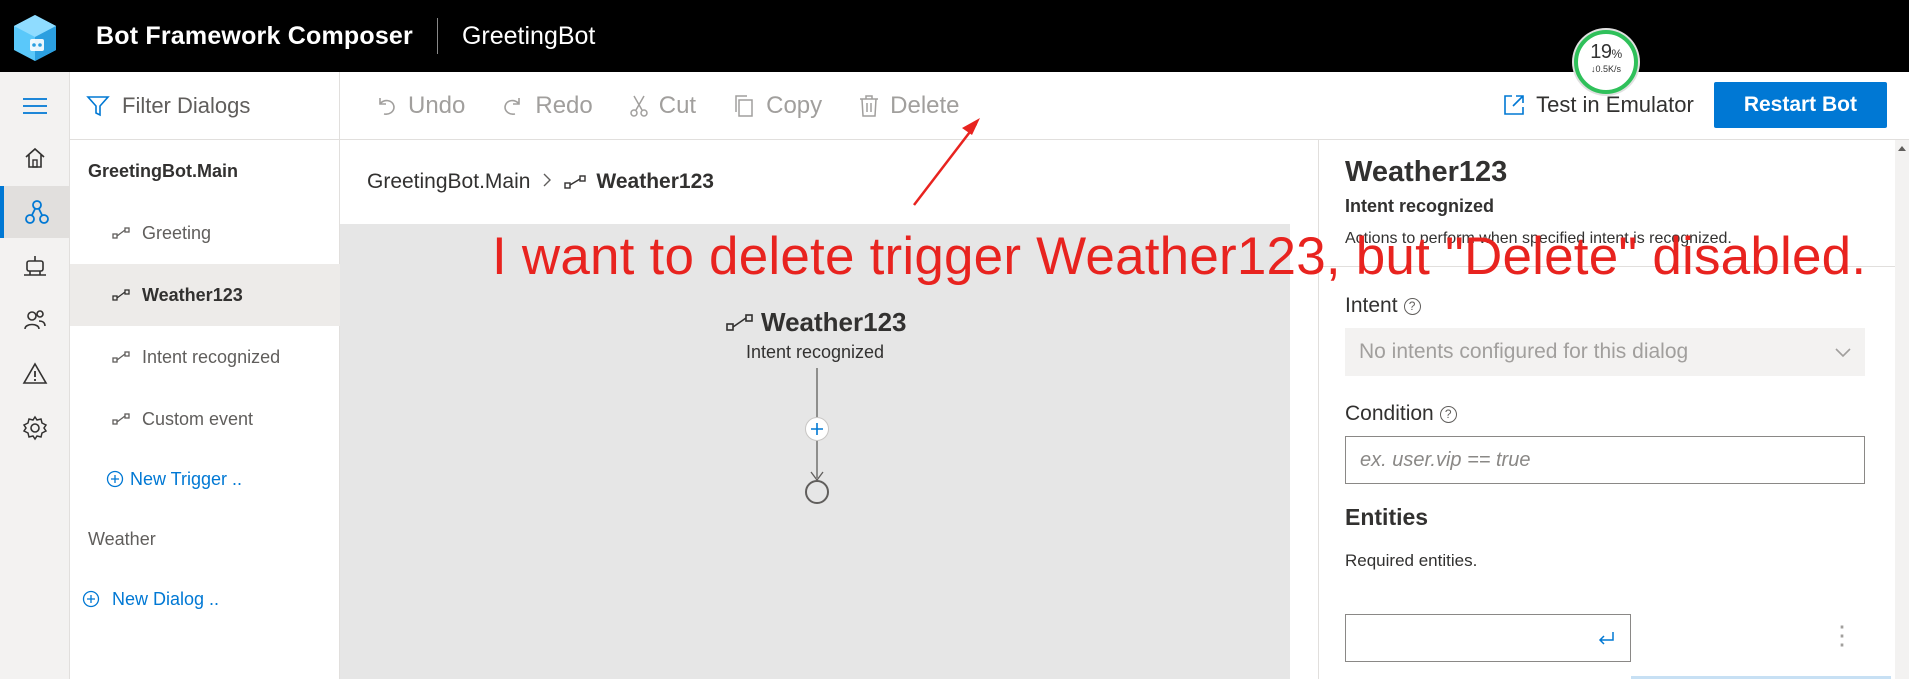  What do you see at coordinates (387, 106) in the screenshot?
I see `undo-icon` at bounding box center [387, 106].